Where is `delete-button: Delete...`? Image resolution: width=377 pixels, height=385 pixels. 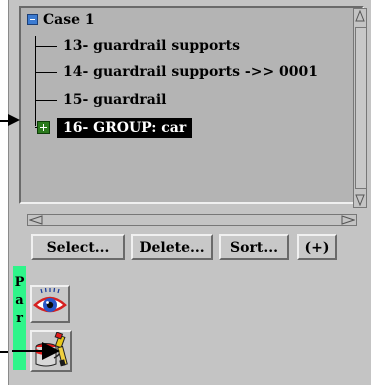
delete-button: Delete... is located at coordinates (172, 247).